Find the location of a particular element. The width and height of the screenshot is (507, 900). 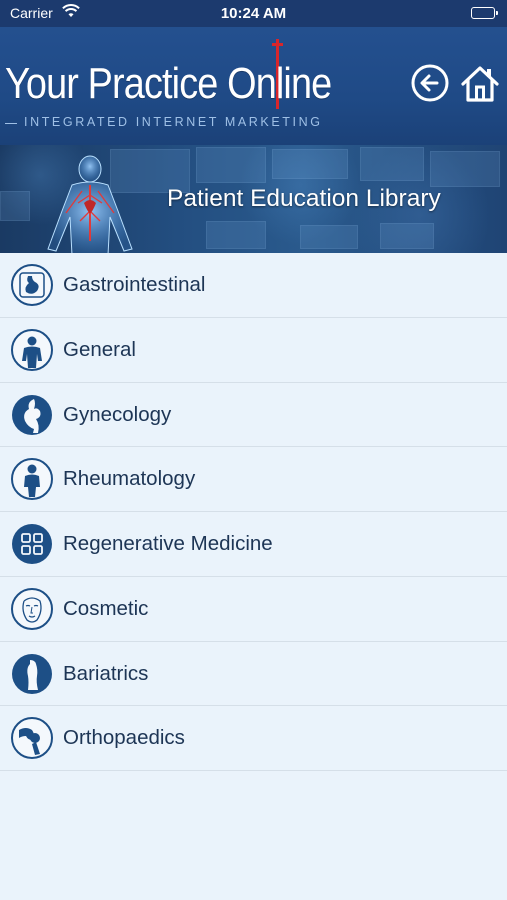

category-label: Gastrointestinal is located at coordinates (134, 284).